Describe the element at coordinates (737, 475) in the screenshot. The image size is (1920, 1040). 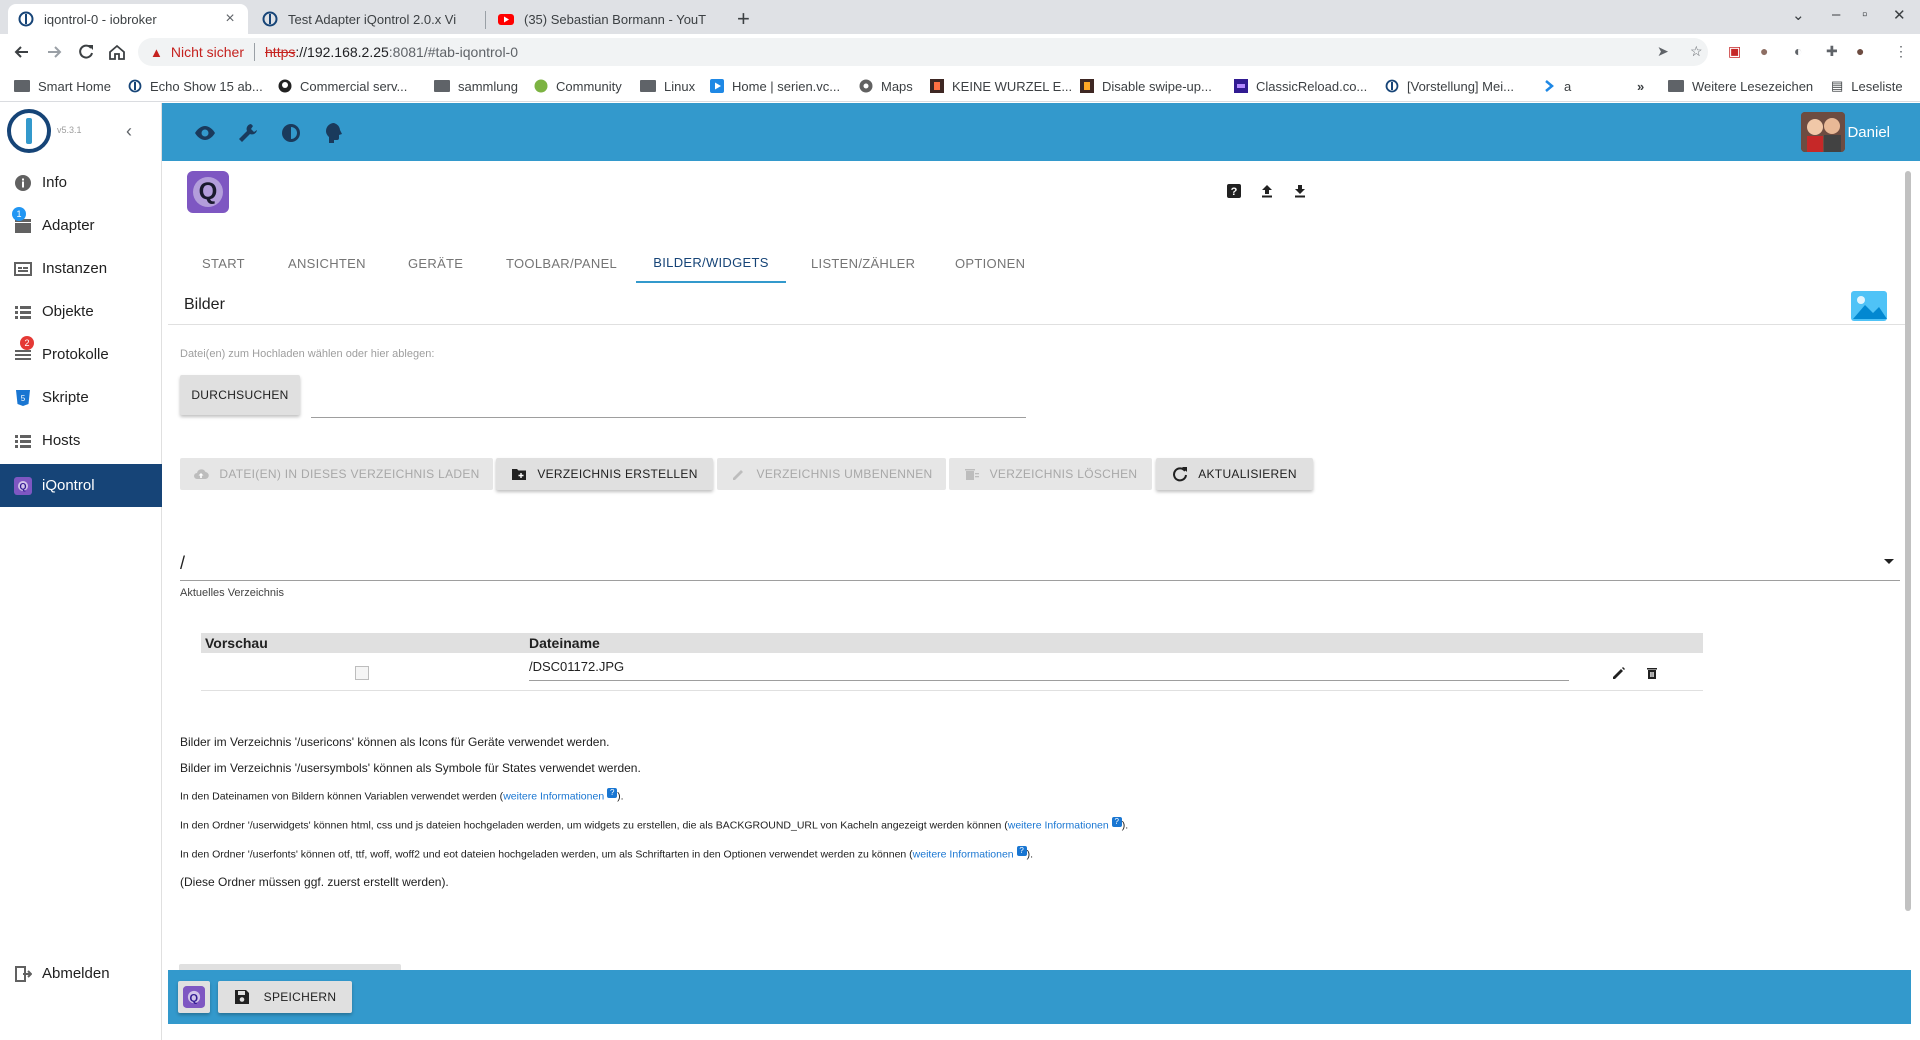
I see `pencil-icon` at that location.